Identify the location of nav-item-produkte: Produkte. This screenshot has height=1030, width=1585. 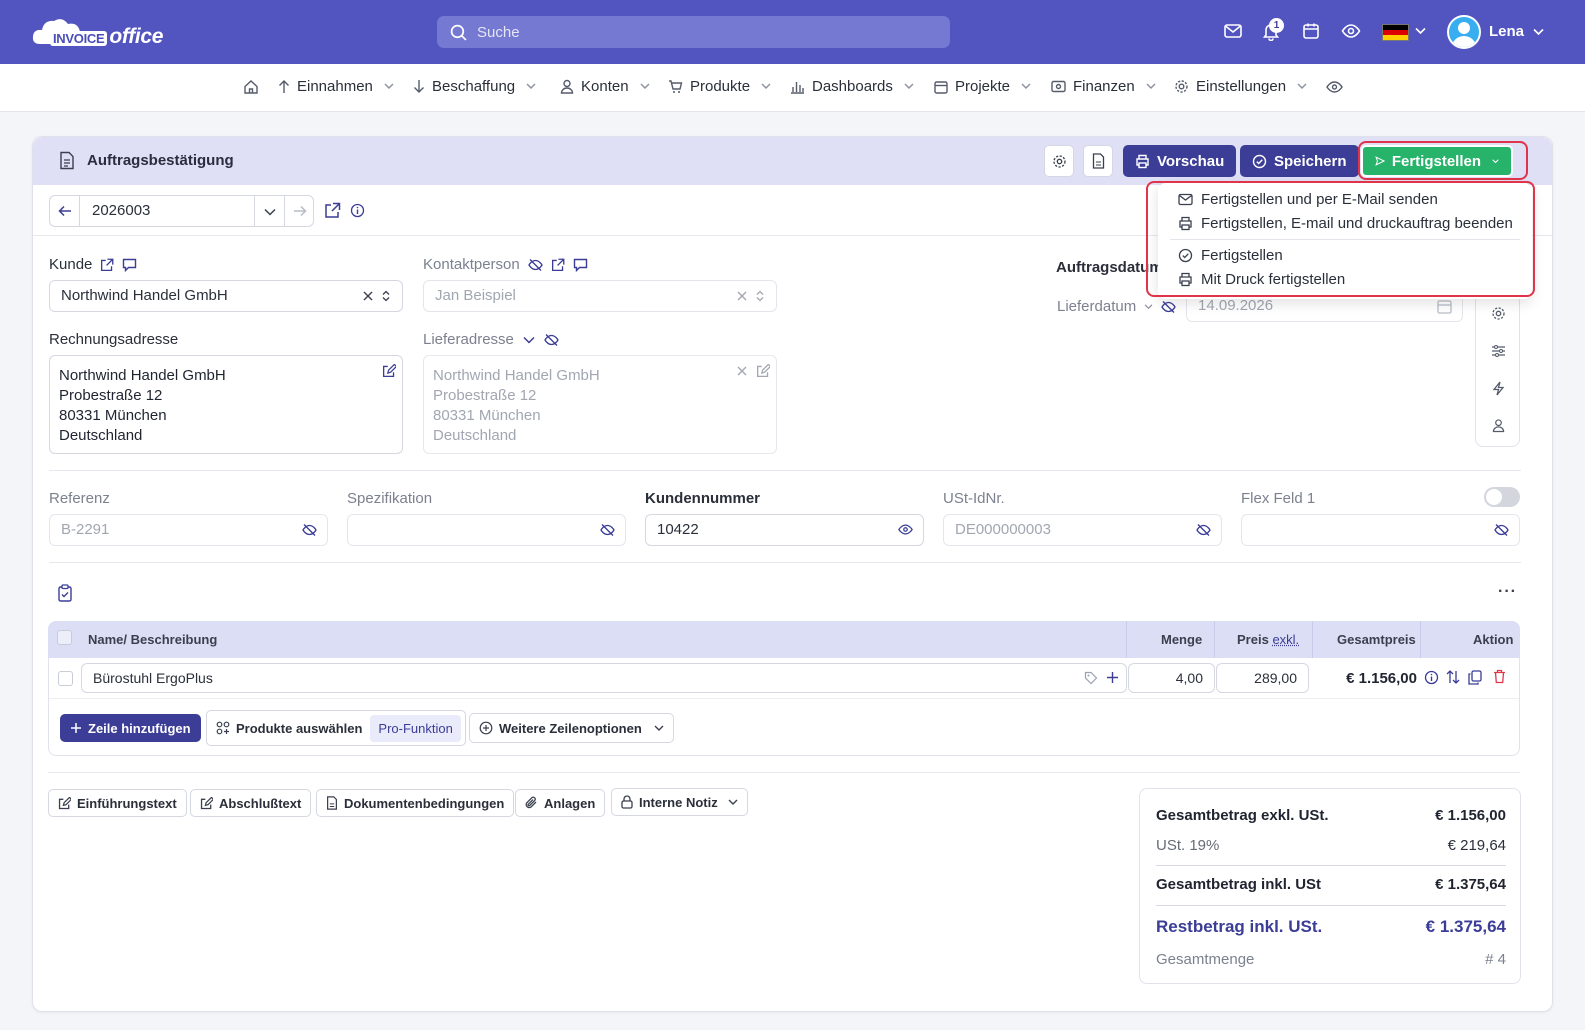
(719, 86).